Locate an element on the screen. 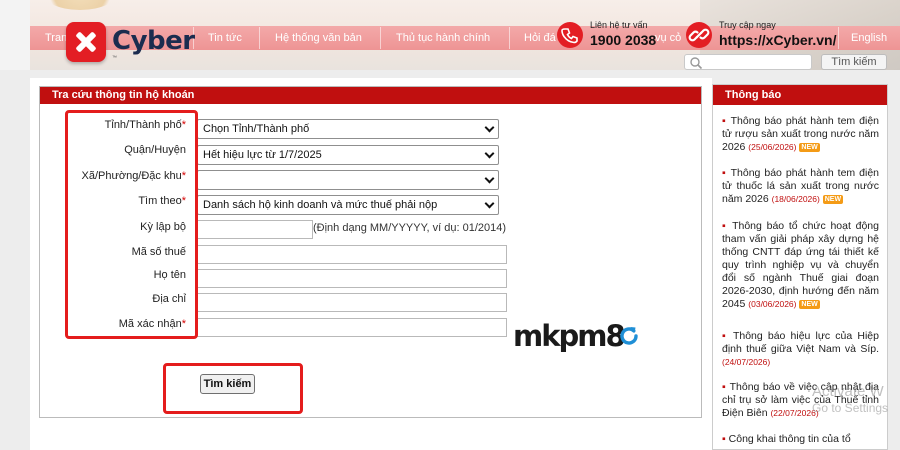 This screenshot has height=450, width=900. menu-item-qa: Hỏi đá is located at coordinates (540, 38).